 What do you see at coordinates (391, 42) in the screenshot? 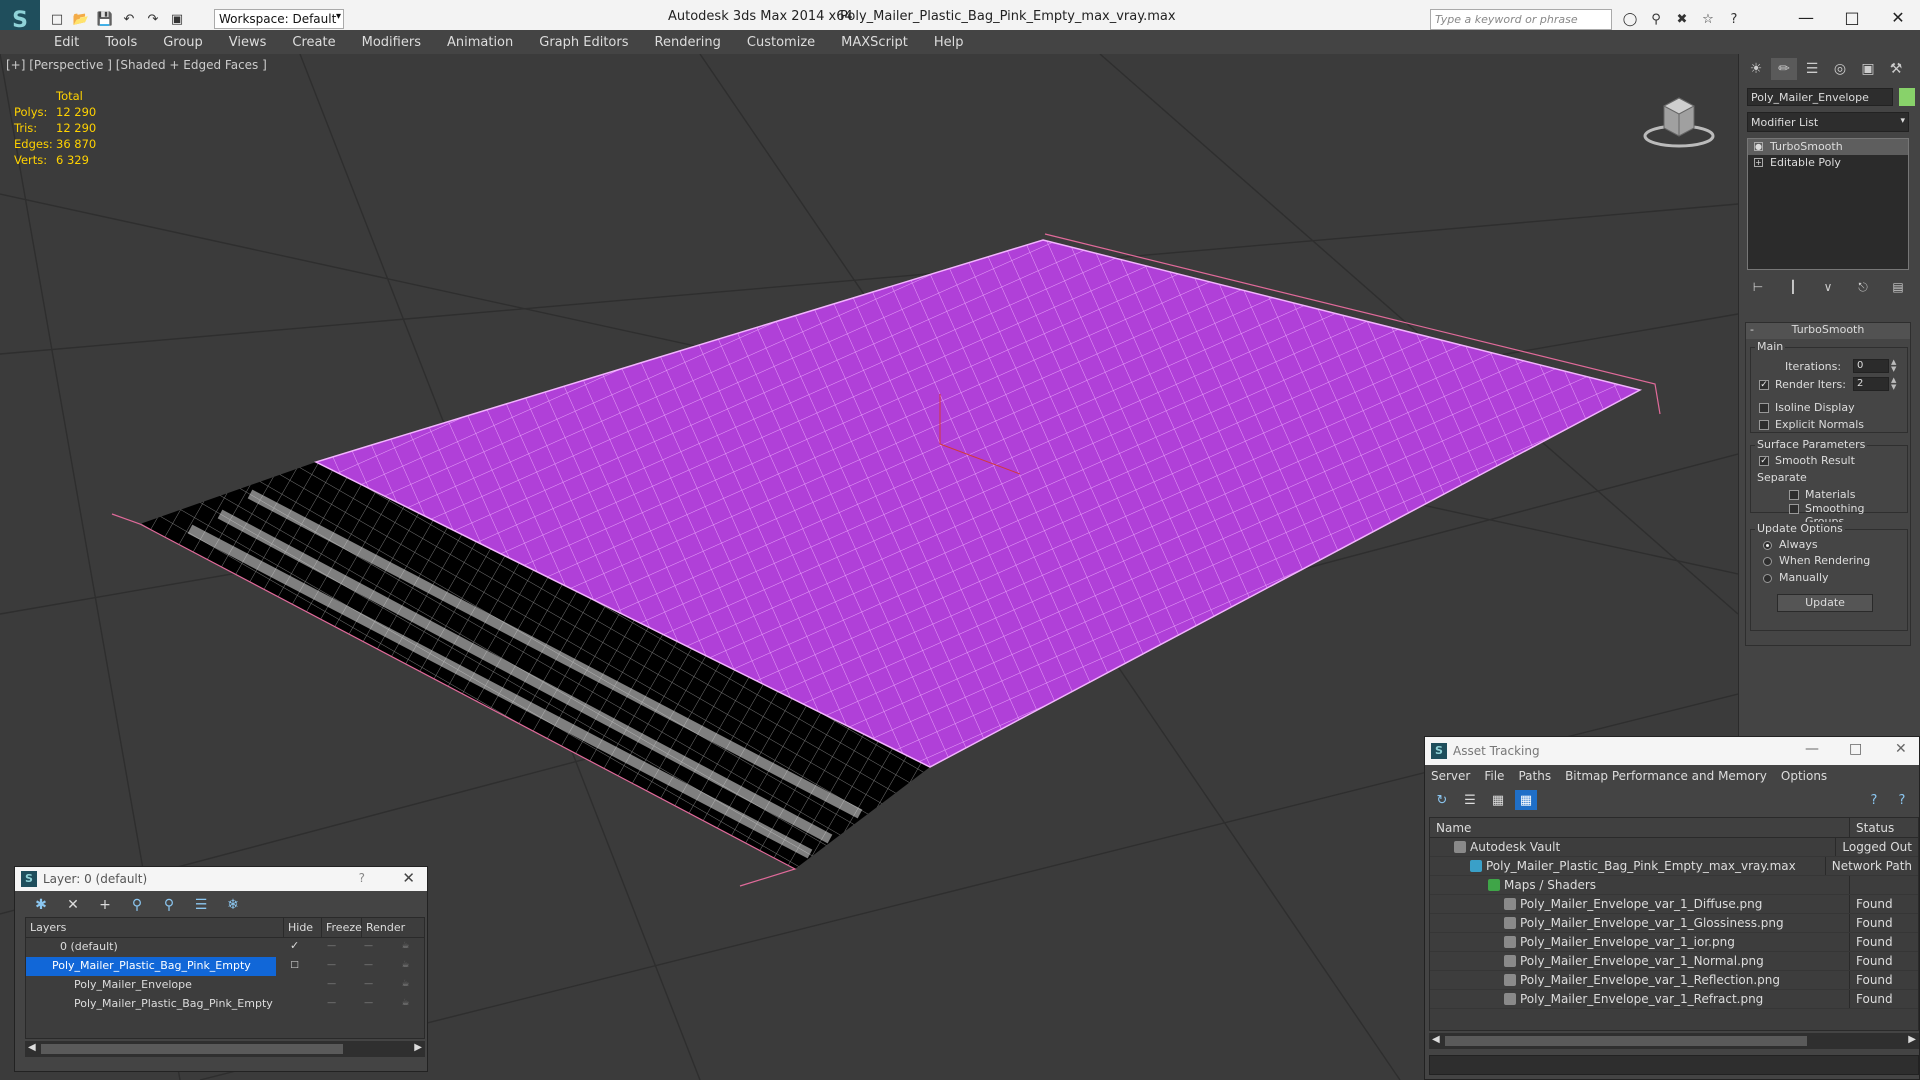
I see `menu-modifiers: Modifiers` at bounding box center [391, 42].